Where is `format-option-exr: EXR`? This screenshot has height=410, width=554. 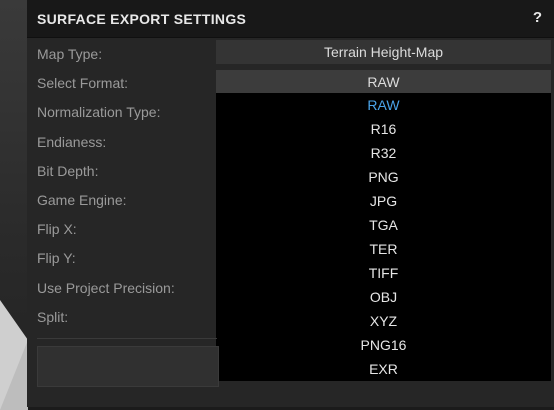 format-option-exr: EXR is located at coordinates (383, 369).